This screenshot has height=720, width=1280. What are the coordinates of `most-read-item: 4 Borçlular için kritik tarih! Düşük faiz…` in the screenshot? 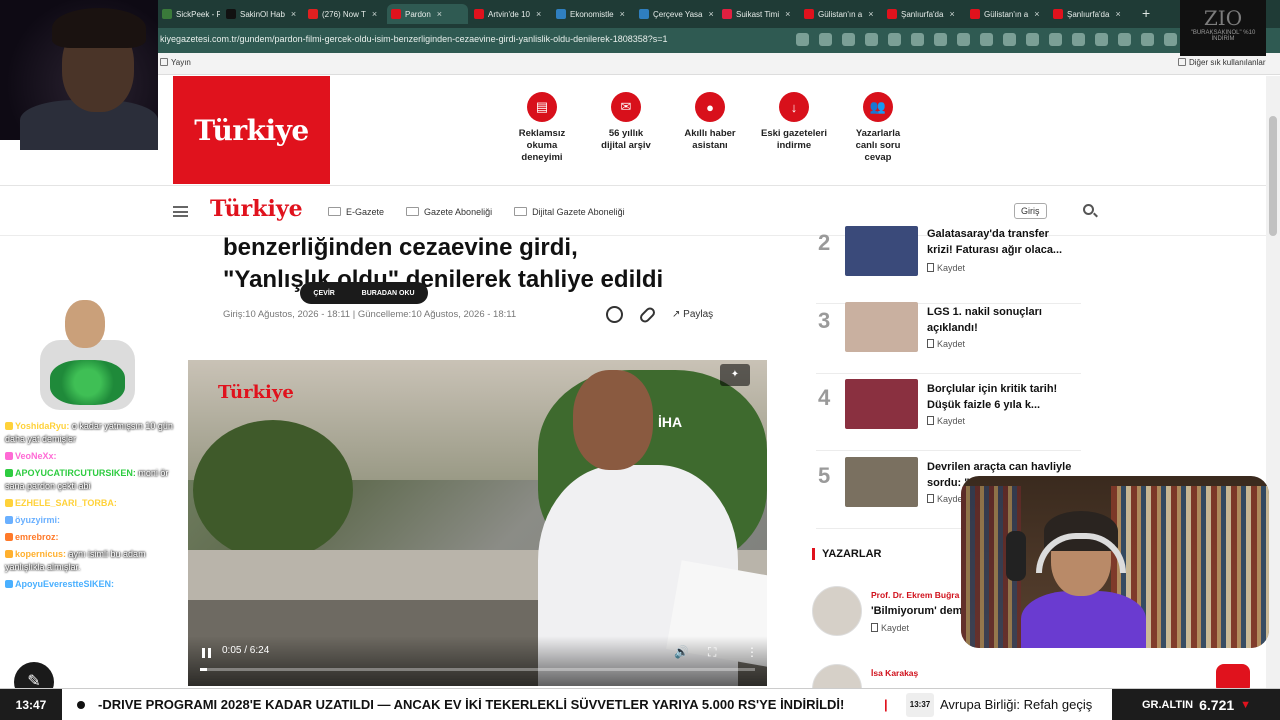 It's located at (948, 412).